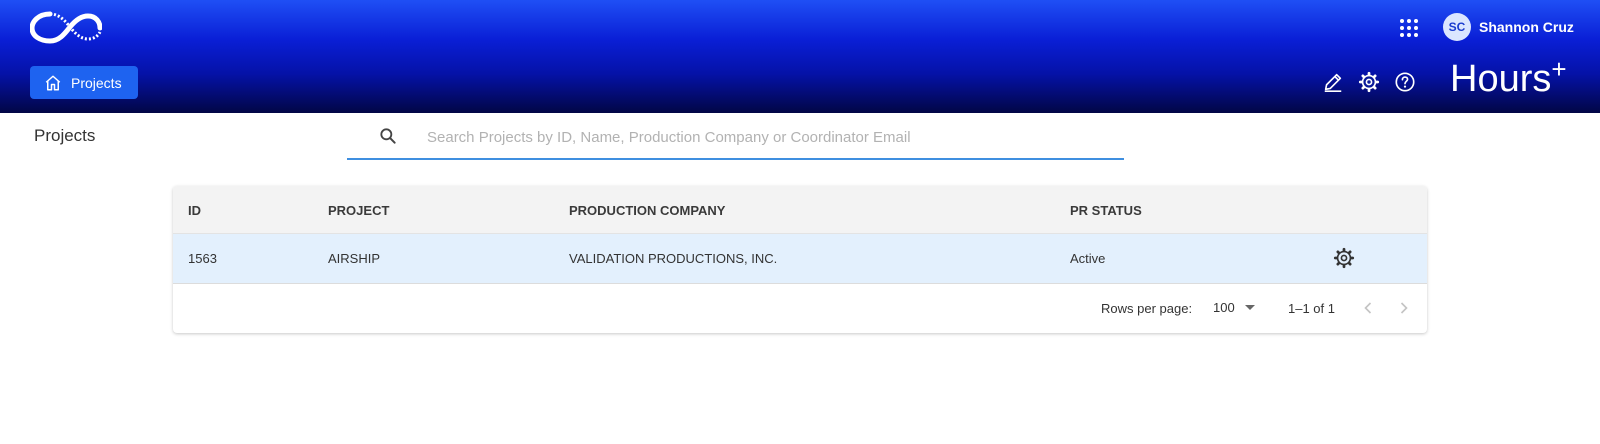  What do you see at coordinates (1147, 308) in the screenshot?
I see `rows-per-page-label: Rows per page:` at bounding box center [1147, 308].